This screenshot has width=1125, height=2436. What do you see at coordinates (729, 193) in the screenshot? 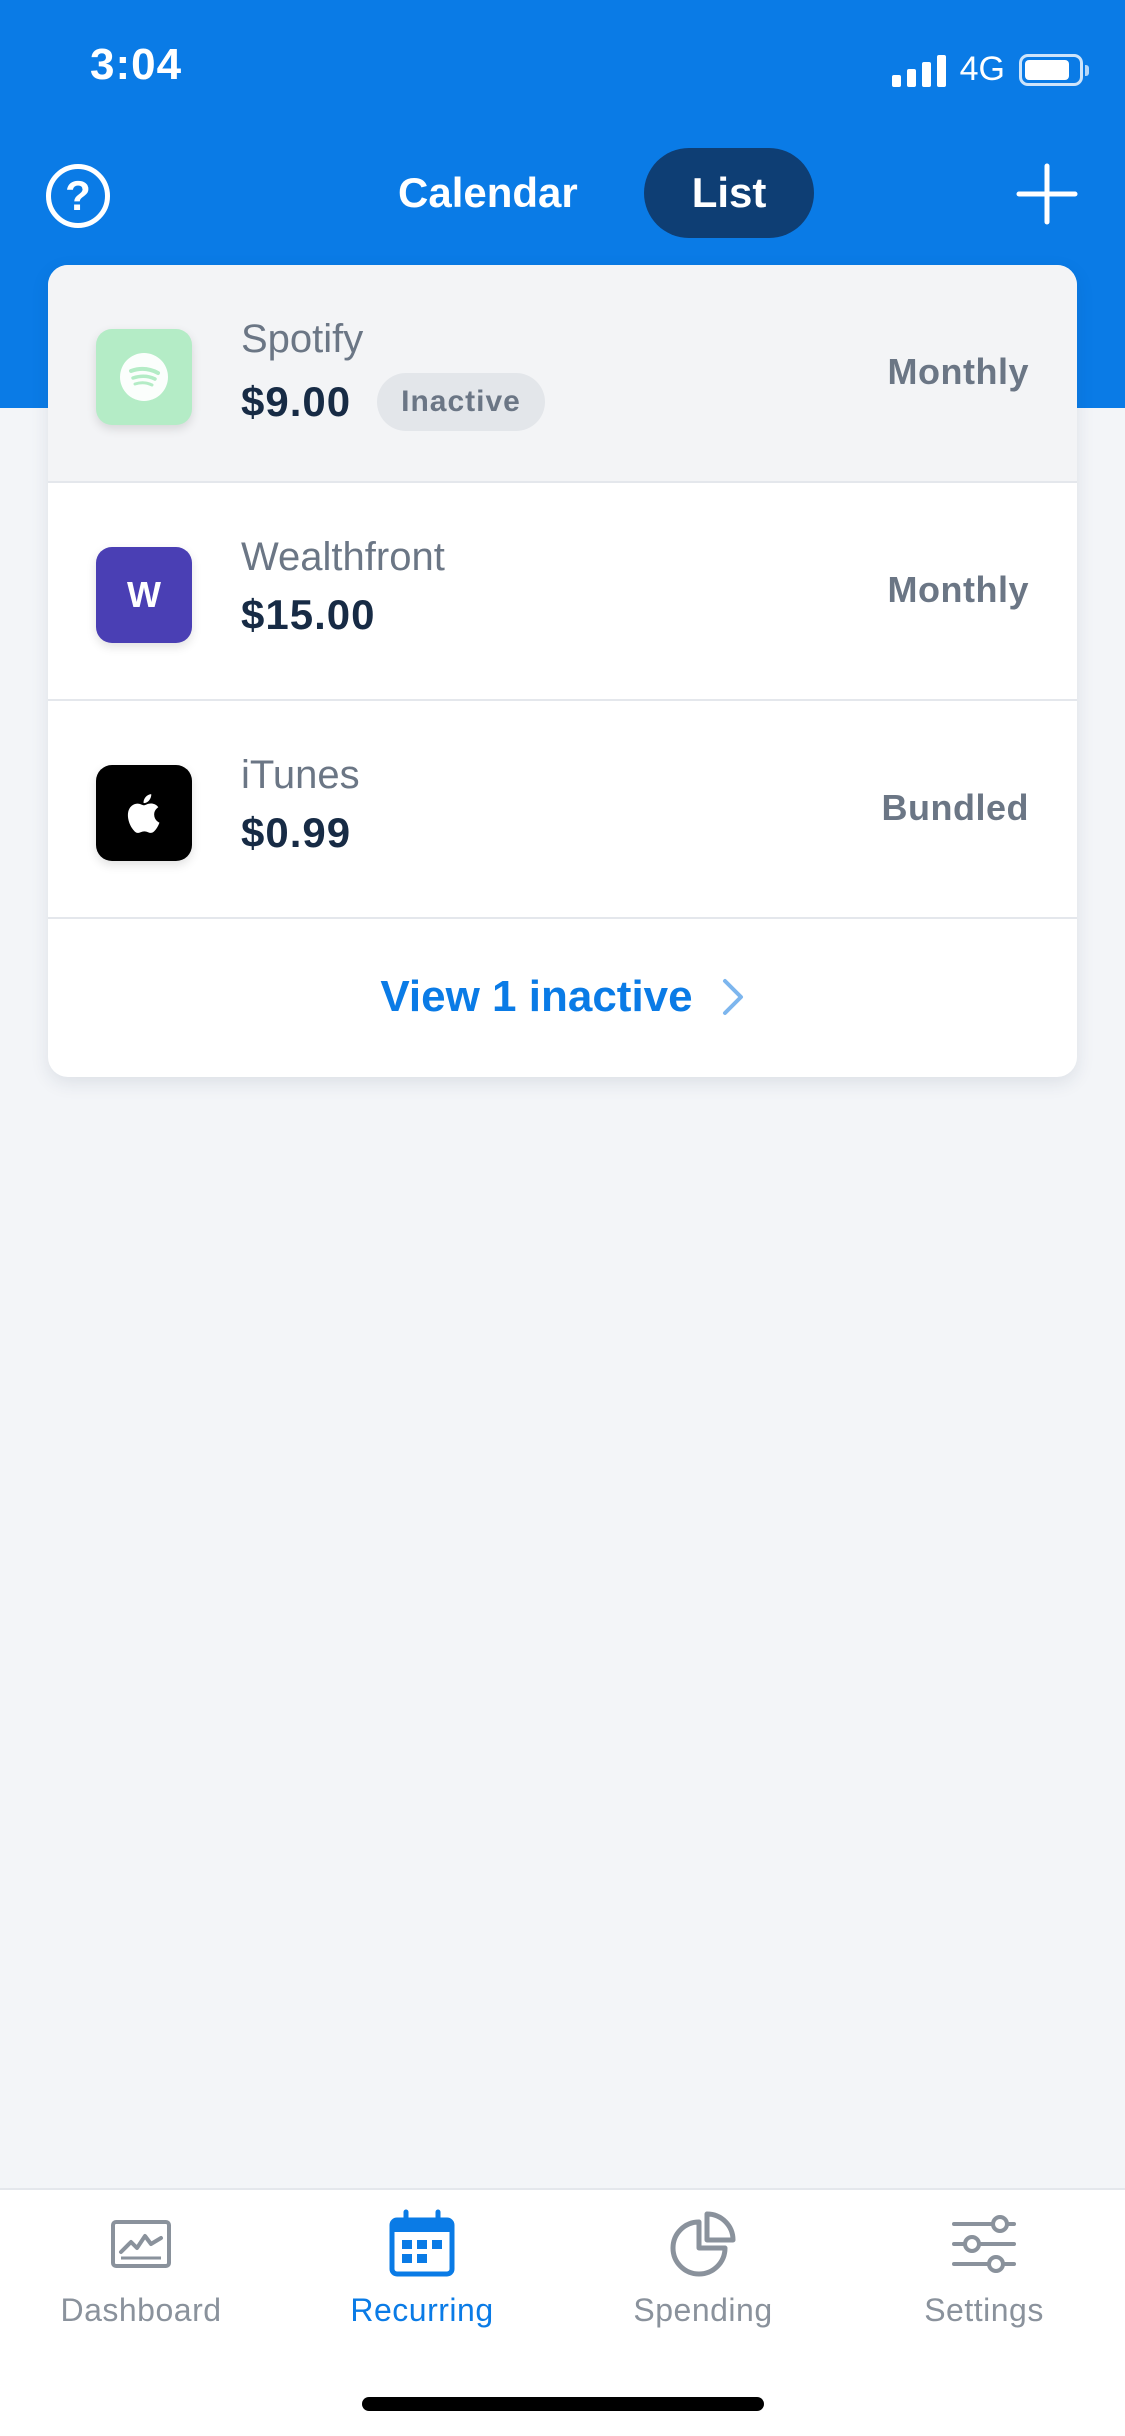
I see `tab-list: List` at bounding box center [729, 193].